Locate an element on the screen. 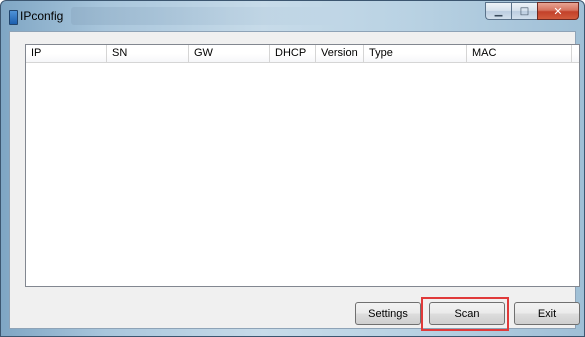 The width and height of the screenshot is (585, 337). list-header: IP SN GW DHCP Version Type MAC is located at coordinates (302, 54).